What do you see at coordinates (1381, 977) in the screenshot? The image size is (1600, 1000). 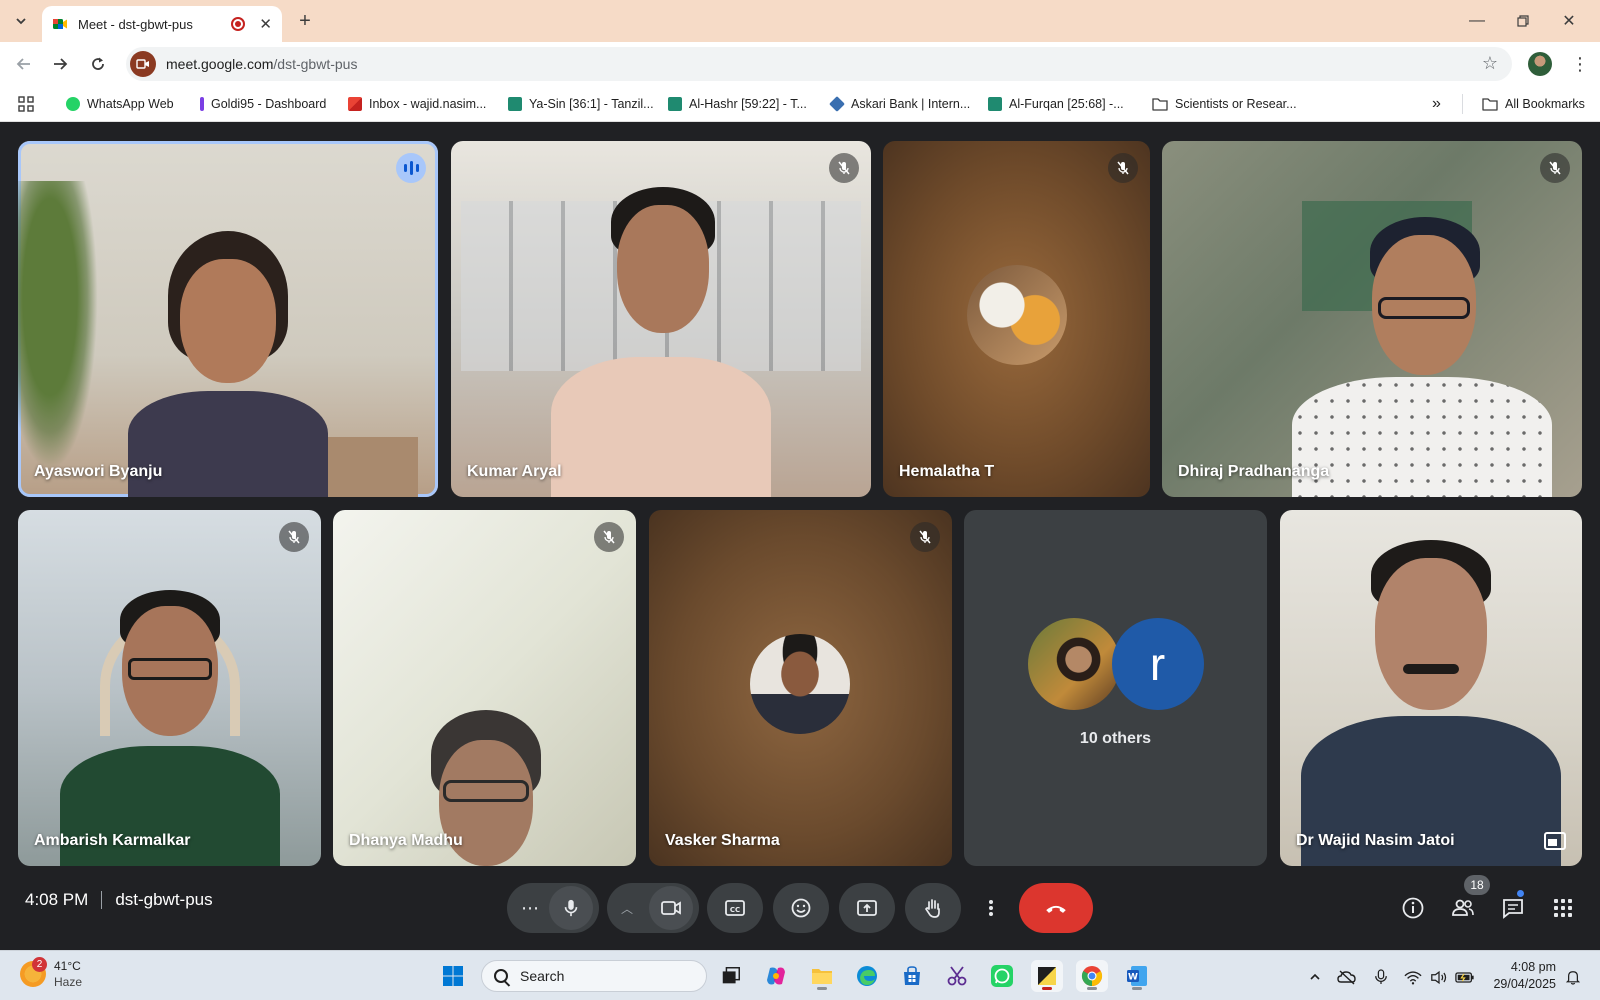 I see `microphone-in-use-icon` at bounding box center [1381, 977].